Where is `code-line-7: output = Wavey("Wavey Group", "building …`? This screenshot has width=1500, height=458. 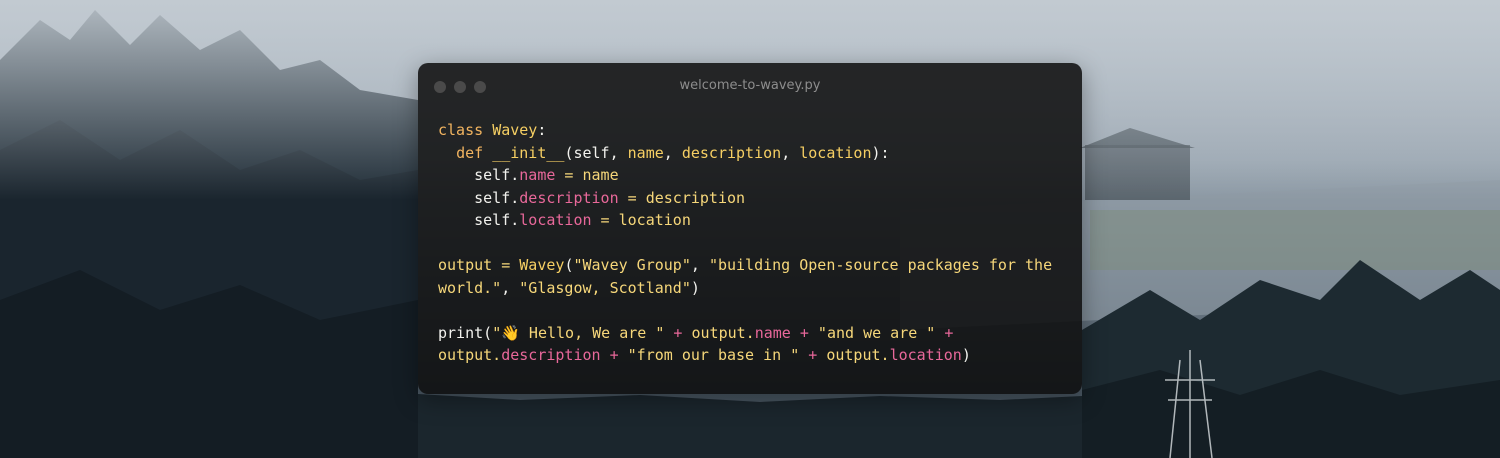
code-line-7: output = Wavey("Wavey Group", "building … is located at coordinates (745, 265).